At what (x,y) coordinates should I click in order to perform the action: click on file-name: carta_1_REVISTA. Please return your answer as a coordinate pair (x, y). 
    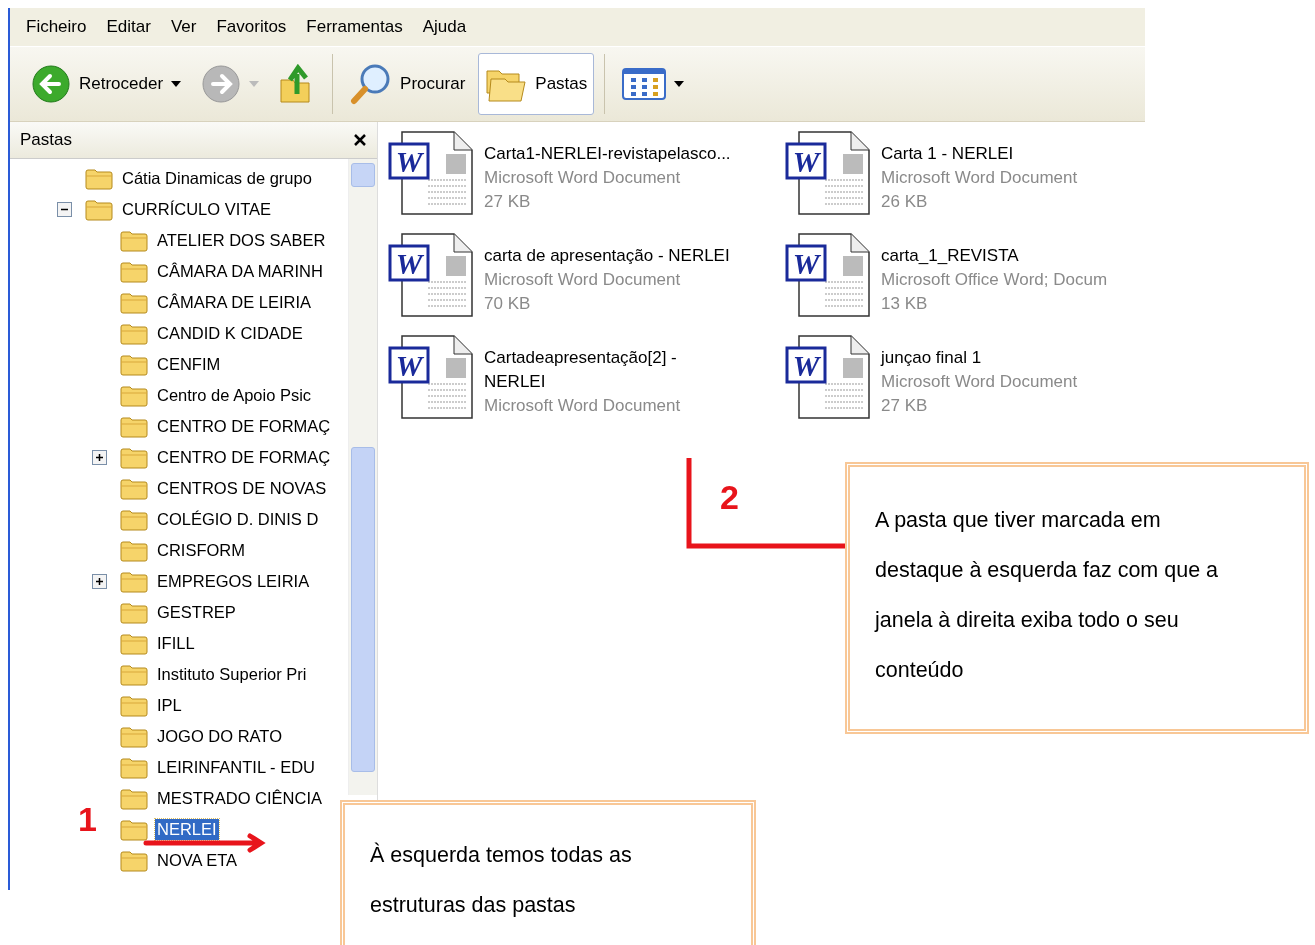
    Looking at the image, I should click on (994, 256).